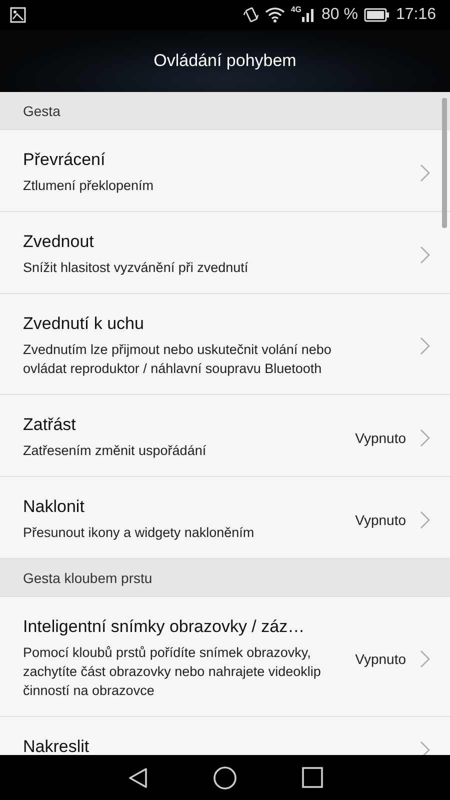  I want to click on item-title: Nakreslit, so click(56, 746).